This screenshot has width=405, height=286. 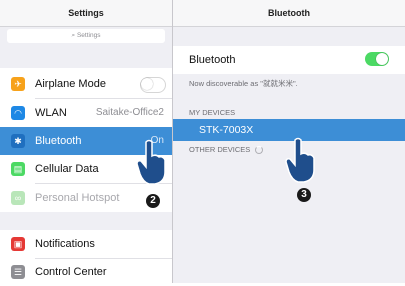 I want to click on bluetooth-label: Bluetooth, so click(x=212, y=60).